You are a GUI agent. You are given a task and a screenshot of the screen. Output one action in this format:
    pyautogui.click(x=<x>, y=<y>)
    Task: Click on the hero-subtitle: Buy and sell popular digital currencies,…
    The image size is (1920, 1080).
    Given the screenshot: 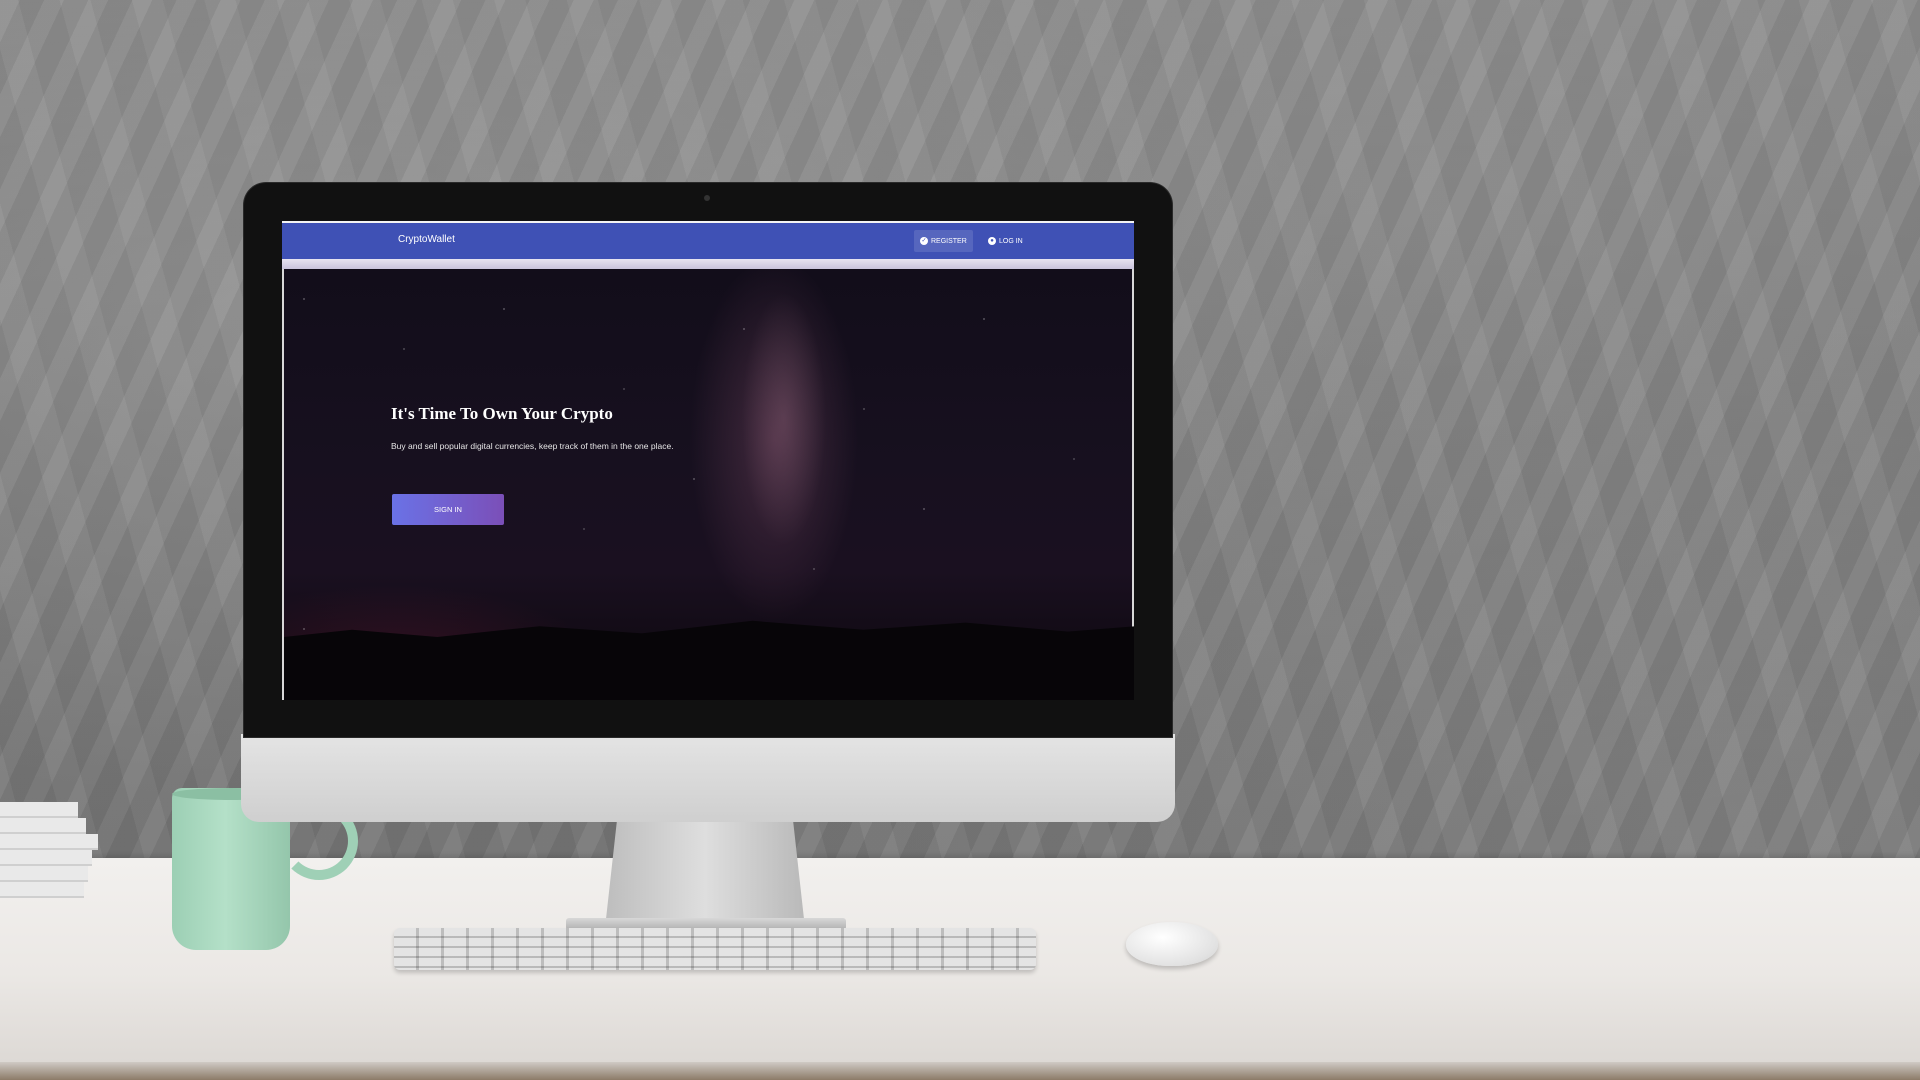 What is the action you would take?
    pyautogui.click(x=532, y=446)
    